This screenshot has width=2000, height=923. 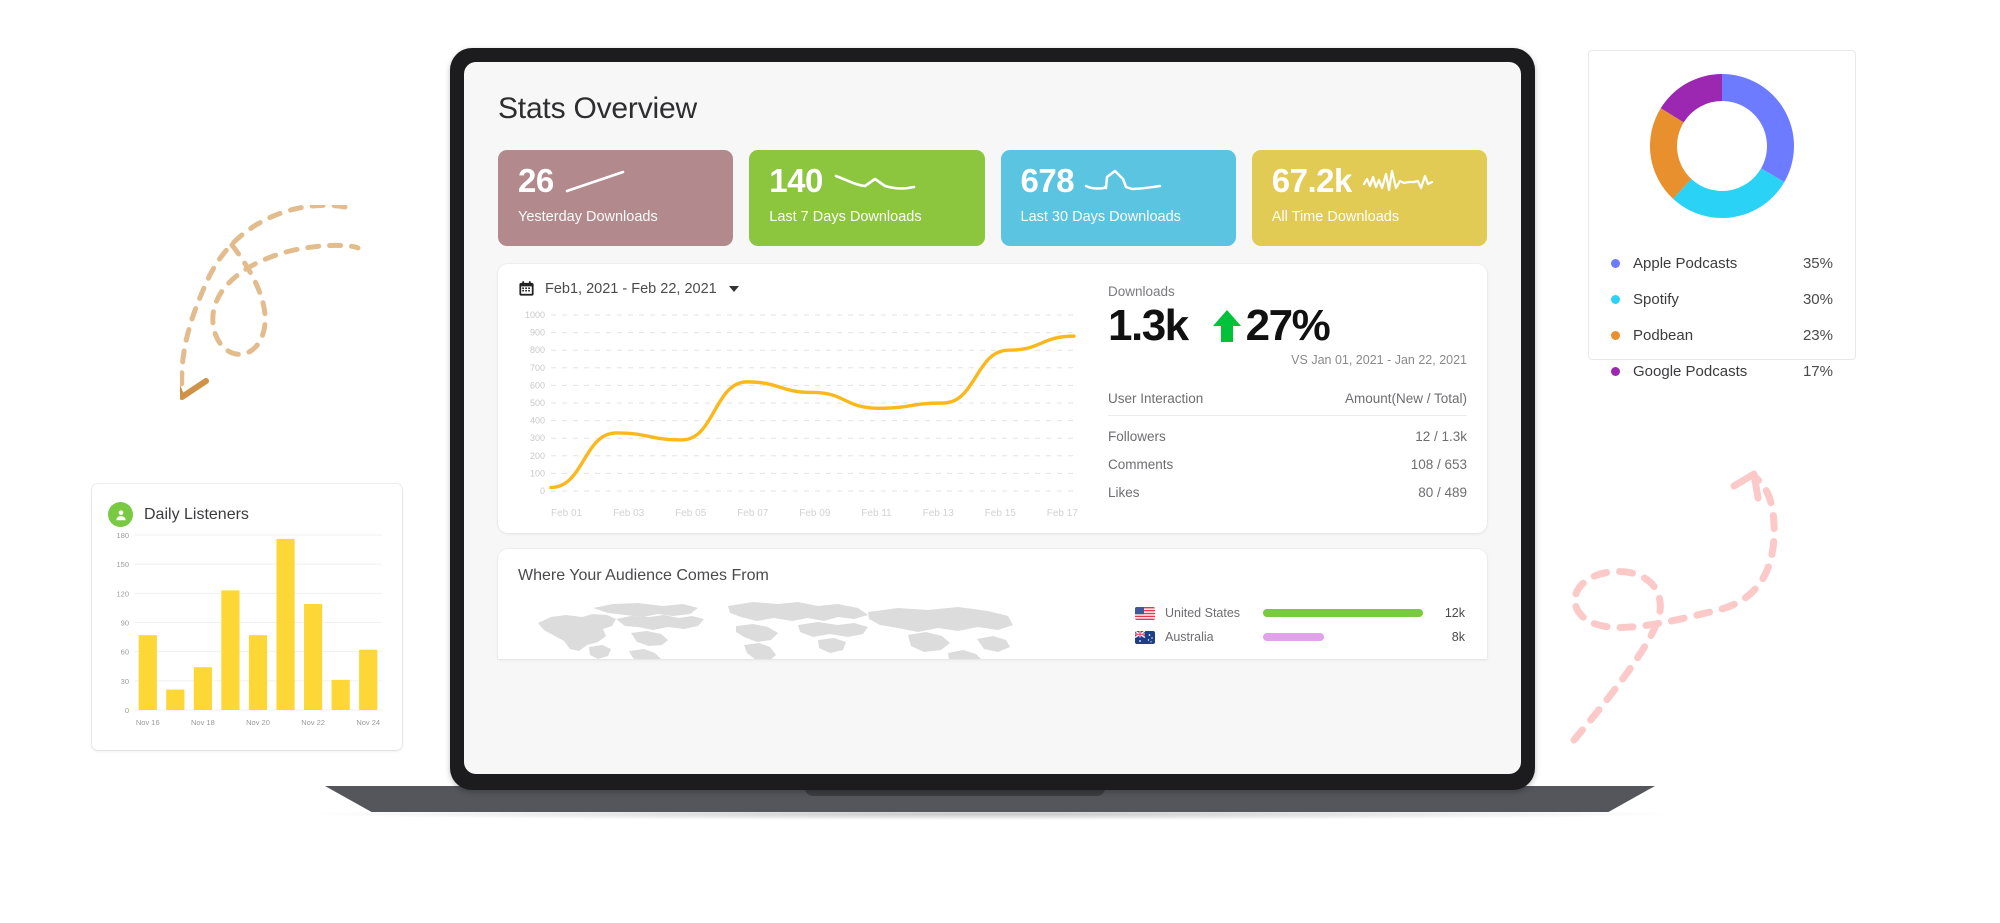 What do you see at coordinates (597, 108) in the screenshot?
I see `page-title: Stats Overview` at bounding box center [597, 108].